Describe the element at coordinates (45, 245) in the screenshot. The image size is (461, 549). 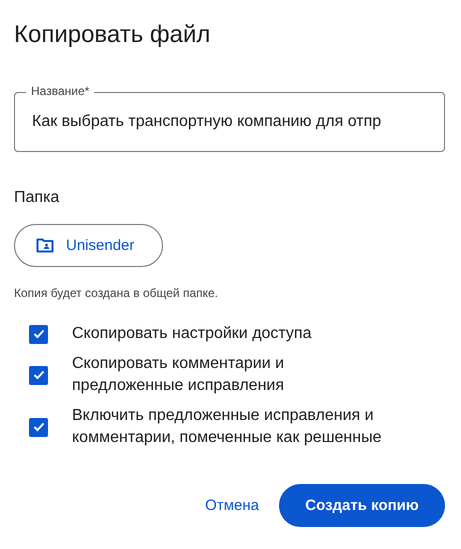
I see `folder-icon` at that location.